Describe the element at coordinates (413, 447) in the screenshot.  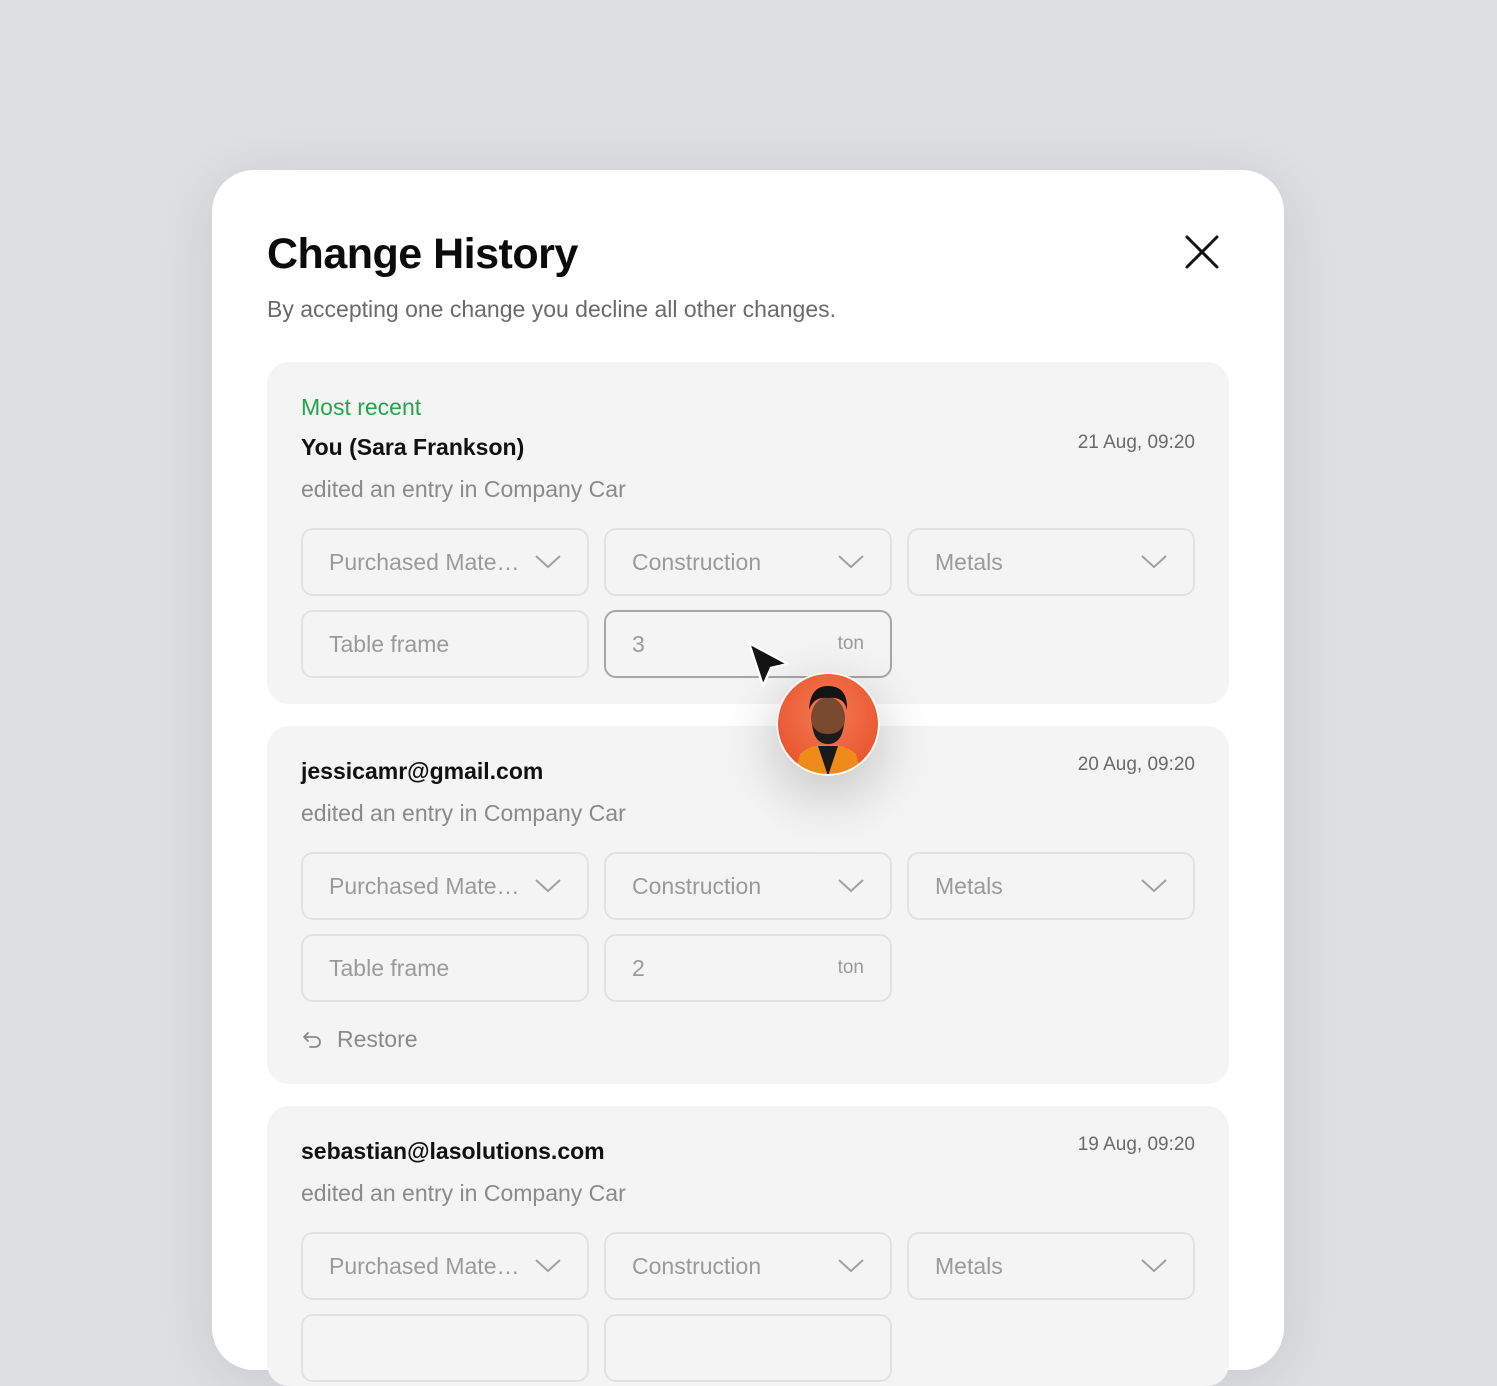
I see `entry-author: You (Sara Frankson)` at that location.